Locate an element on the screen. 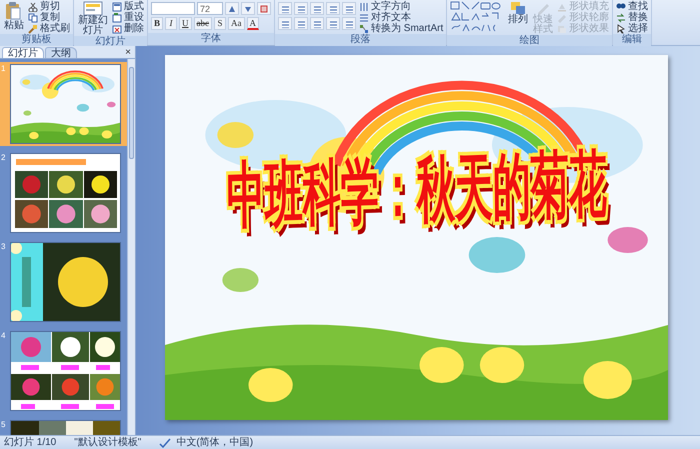 This screenshot has width=700, height=449. spellcheck-icon is located at coordinates (165, 443).